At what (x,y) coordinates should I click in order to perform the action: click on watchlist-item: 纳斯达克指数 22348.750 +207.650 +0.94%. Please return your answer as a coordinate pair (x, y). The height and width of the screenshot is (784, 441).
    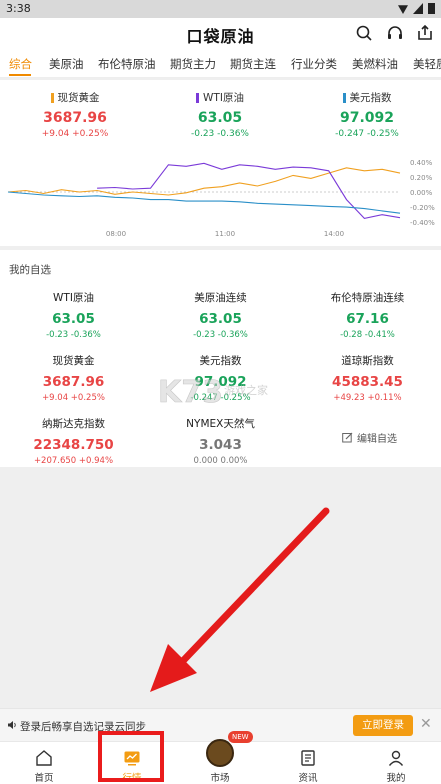
    Looking at the image, I should click on (73, 441).